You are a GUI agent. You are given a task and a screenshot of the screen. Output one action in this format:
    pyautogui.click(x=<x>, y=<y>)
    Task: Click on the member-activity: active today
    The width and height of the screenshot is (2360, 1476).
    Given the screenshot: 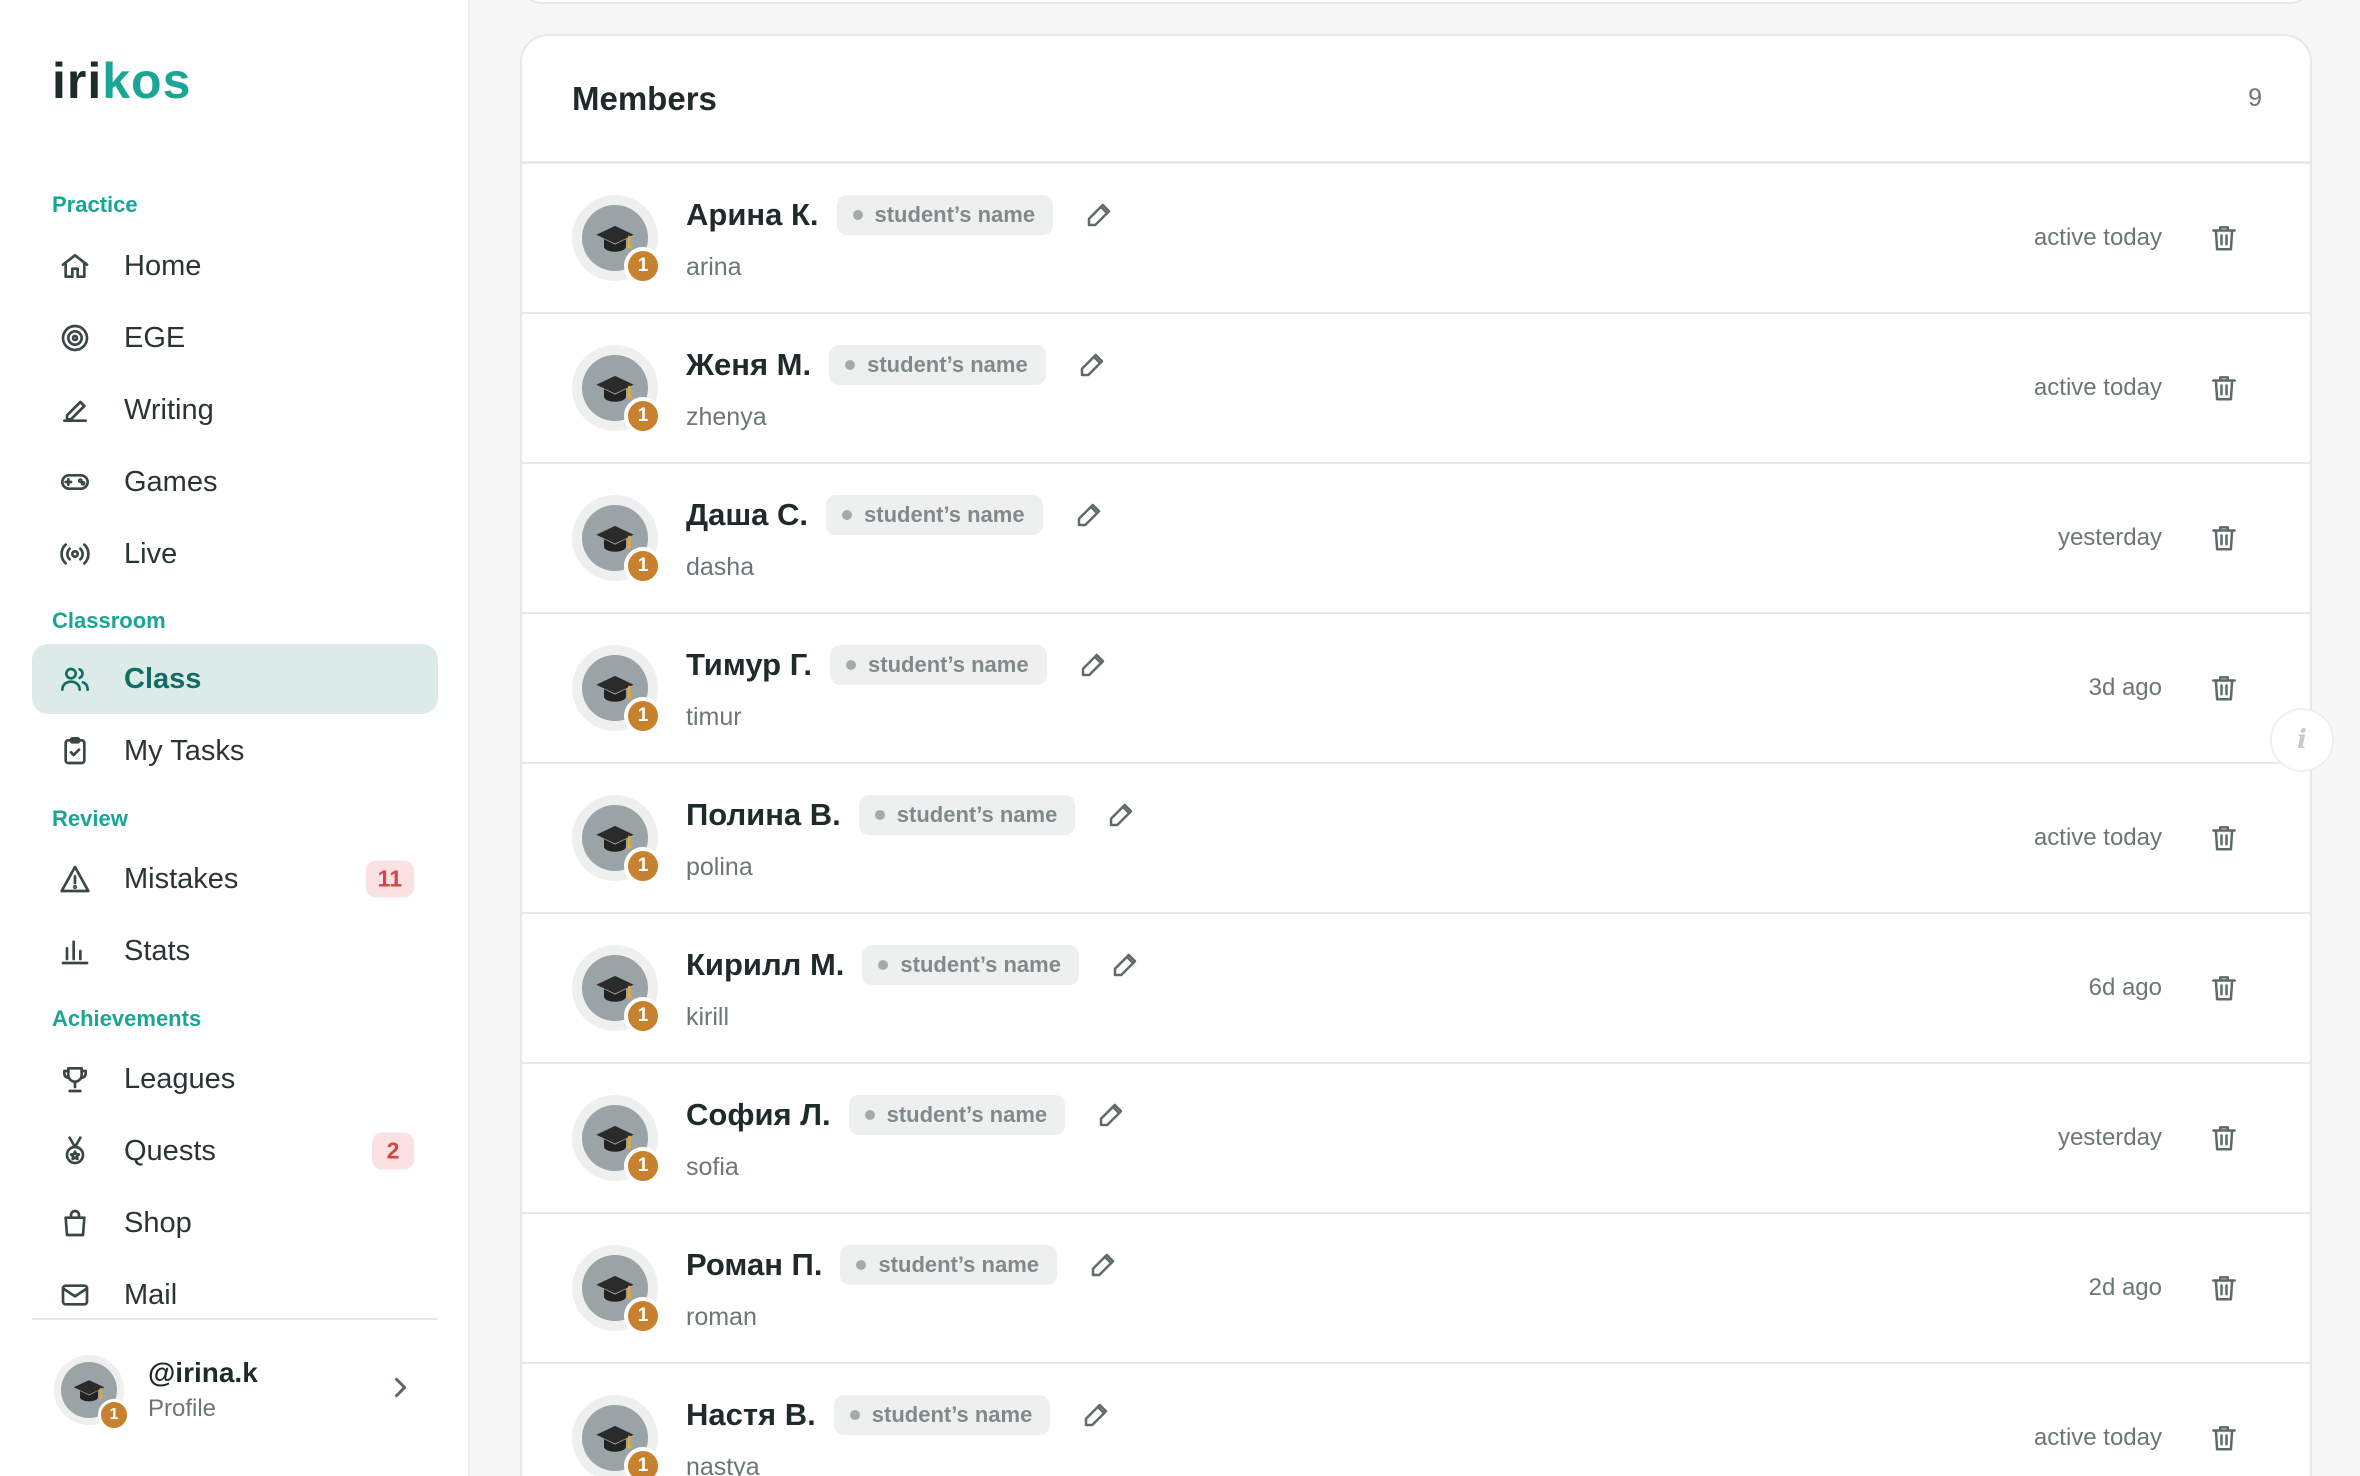 What is the action you would take?
    pyautogui.click(x=2097, y=837)
    